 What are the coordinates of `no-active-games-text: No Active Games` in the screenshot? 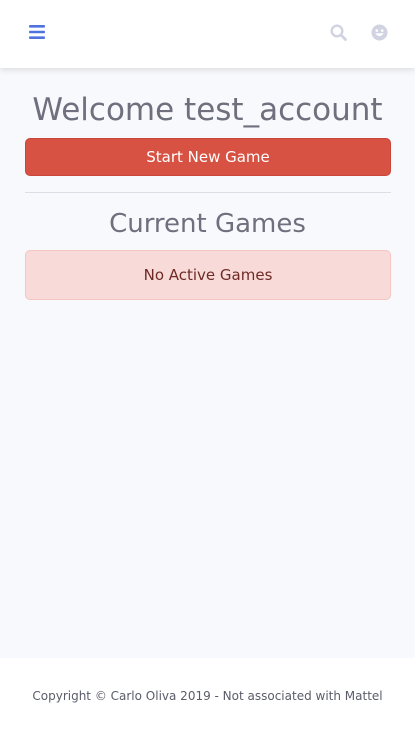 It's located at (208, 275).